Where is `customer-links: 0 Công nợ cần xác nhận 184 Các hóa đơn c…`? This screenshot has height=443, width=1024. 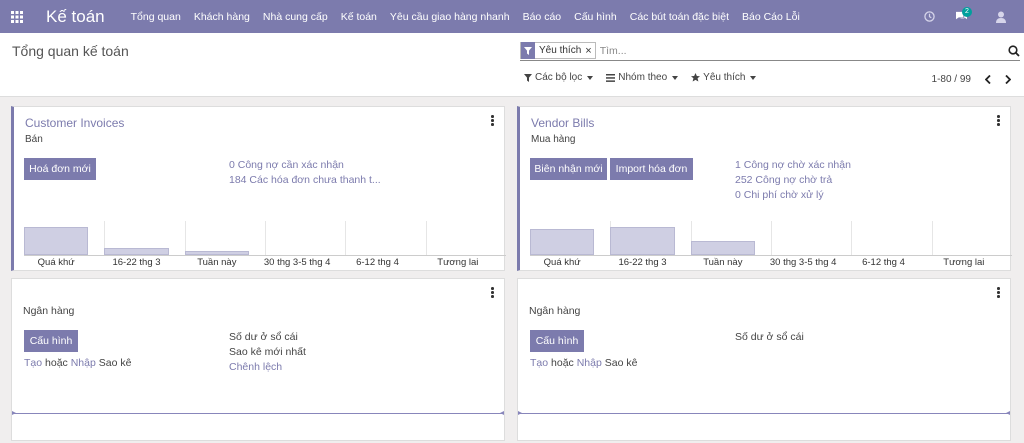
customer-links: 0 Công nợ cần xác nhận 184 Các hóa đơn c… is located at coordinates (309, 173).